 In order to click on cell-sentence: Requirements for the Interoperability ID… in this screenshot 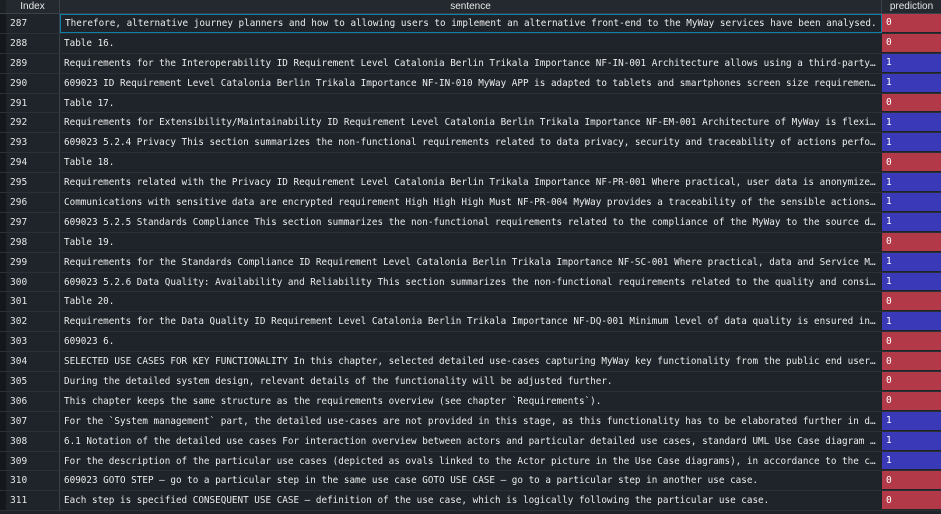, I will do `click(471, 63)`.